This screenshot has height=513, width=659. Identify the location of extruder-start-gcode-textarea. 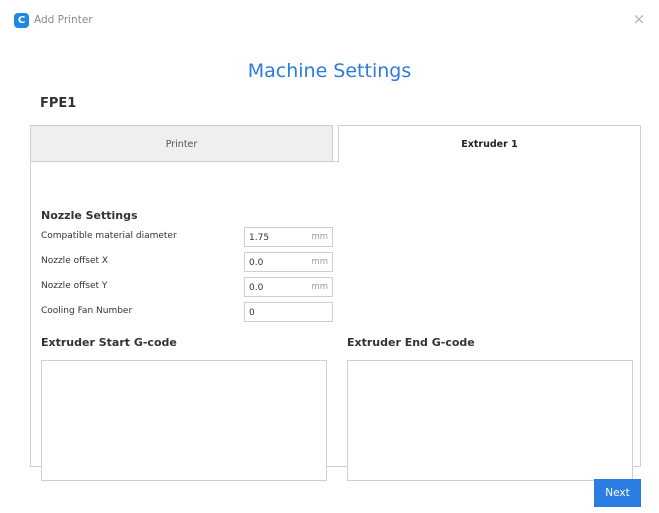
(184, 420).